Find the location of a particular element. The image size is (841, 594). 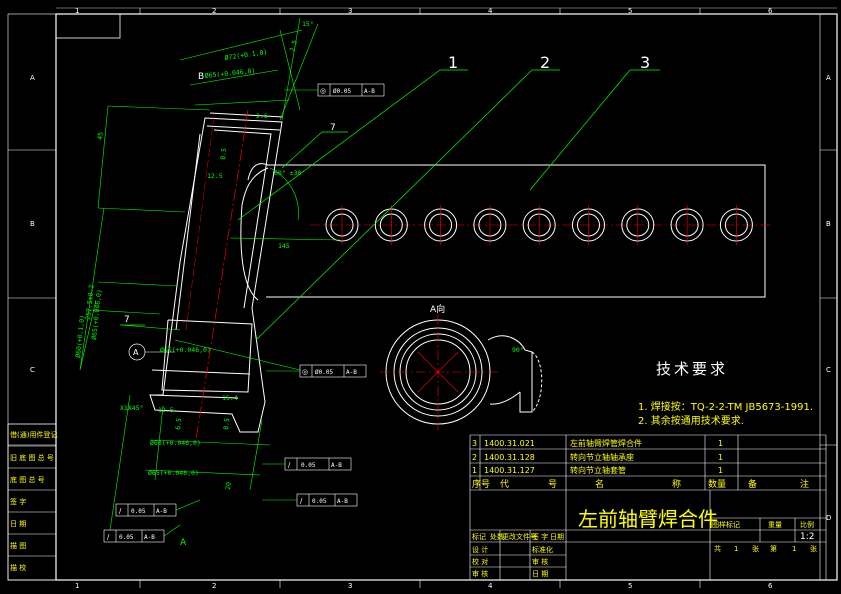

dim-angle-15: 15° is located at coordinates (308, 24).